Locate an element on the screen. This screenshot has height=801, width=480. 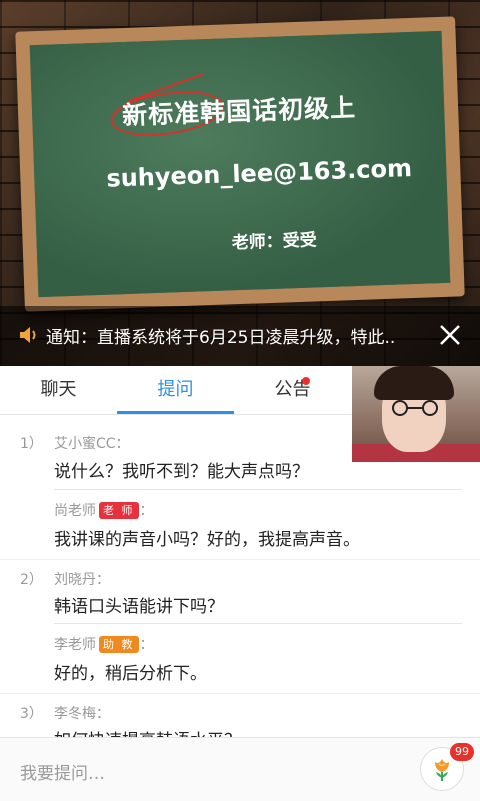
reply-teacher-name: 尚老师 is located at coordinates (75, 511).